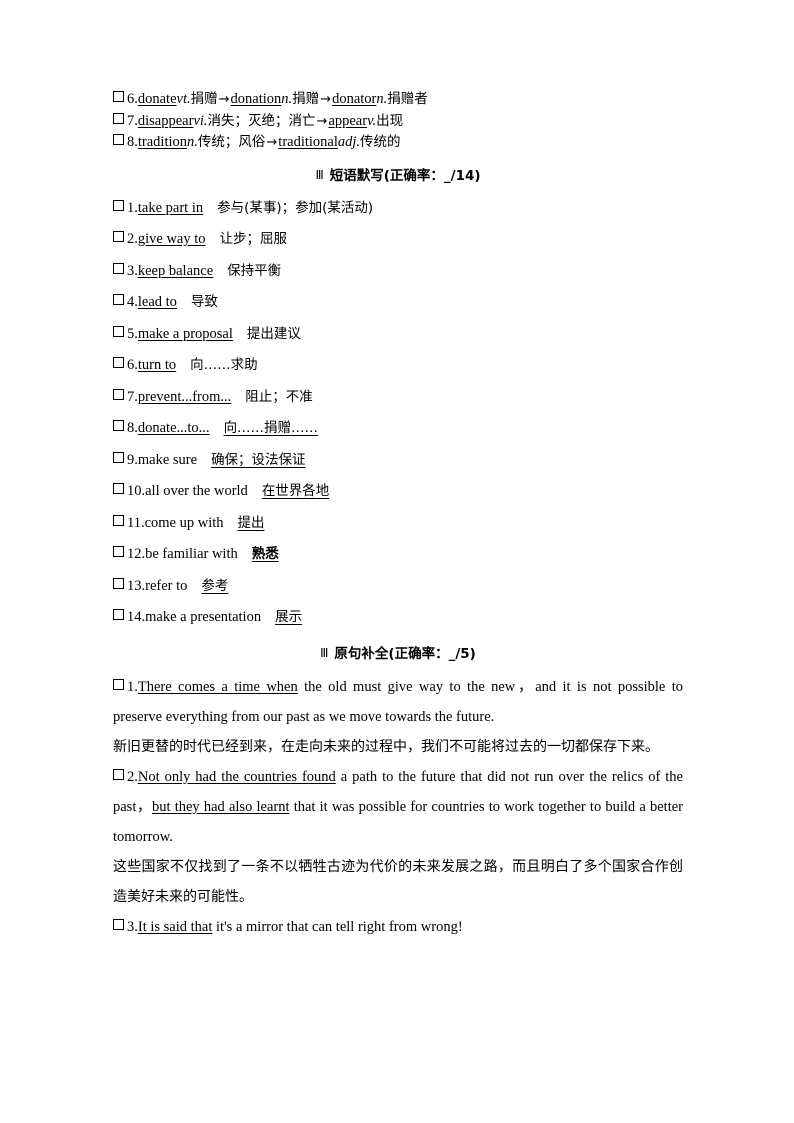 The image size is (794, 1123). What do you see at coordinates (398, 206) in the screenshot?
I see `phrase-item: 1. take part in 参与(某事)；参加(某活动)` at bounding box center [398, 206].